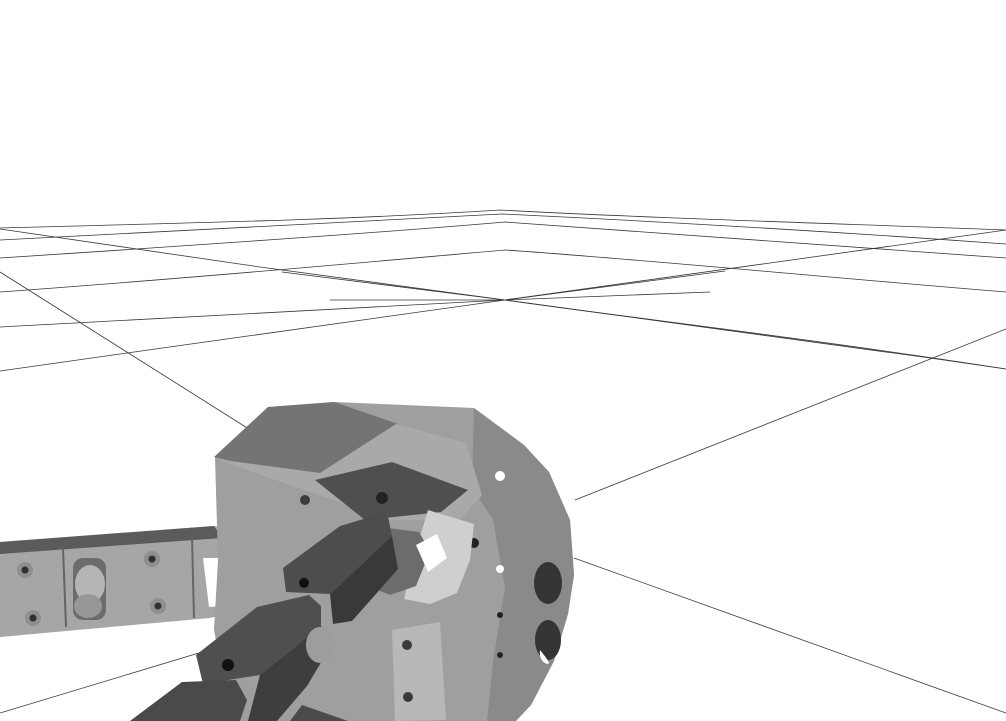  What do you see at coordinates (419, 671) in the screenshot?
I see `robot-lower-plate` at bounding box center [419, 671].